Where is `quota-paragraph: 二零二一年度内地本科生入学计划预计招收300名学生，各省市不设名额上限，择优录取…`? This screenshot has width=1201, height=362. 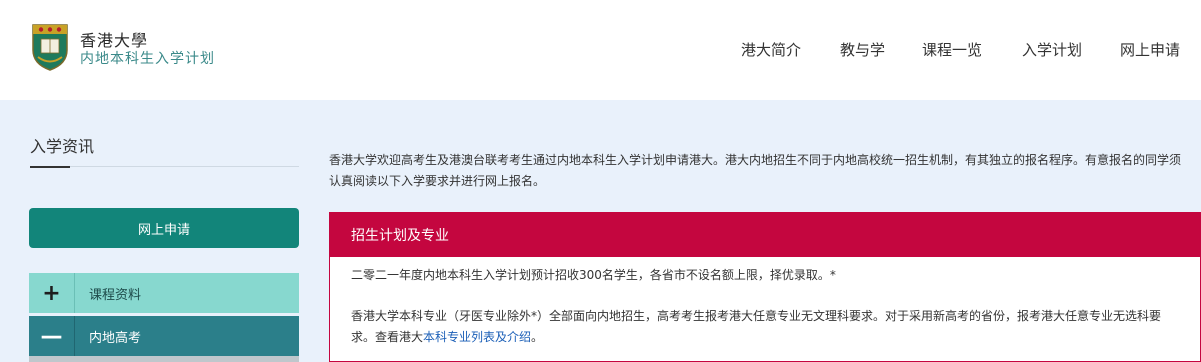
quota-paragraph: 二零二一年度内地本科生入学计划预计招收300名学生，各省市不设名额上限，择优录取… is located at coordinates (593, 275).